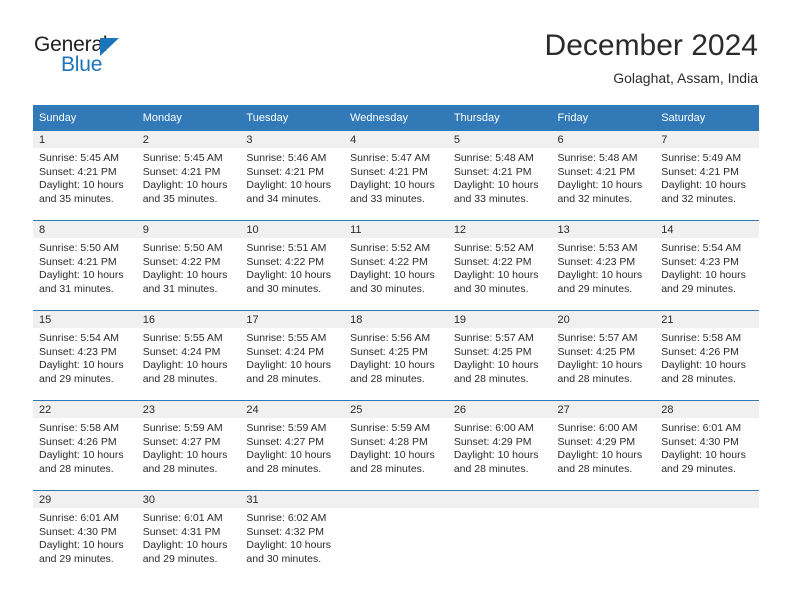 The width and height of the screenshot is (792, 612). What do you see at coordinates (707, 229) in the screenshot?
I see `day-number: 14` at bounding box center [707, 229].